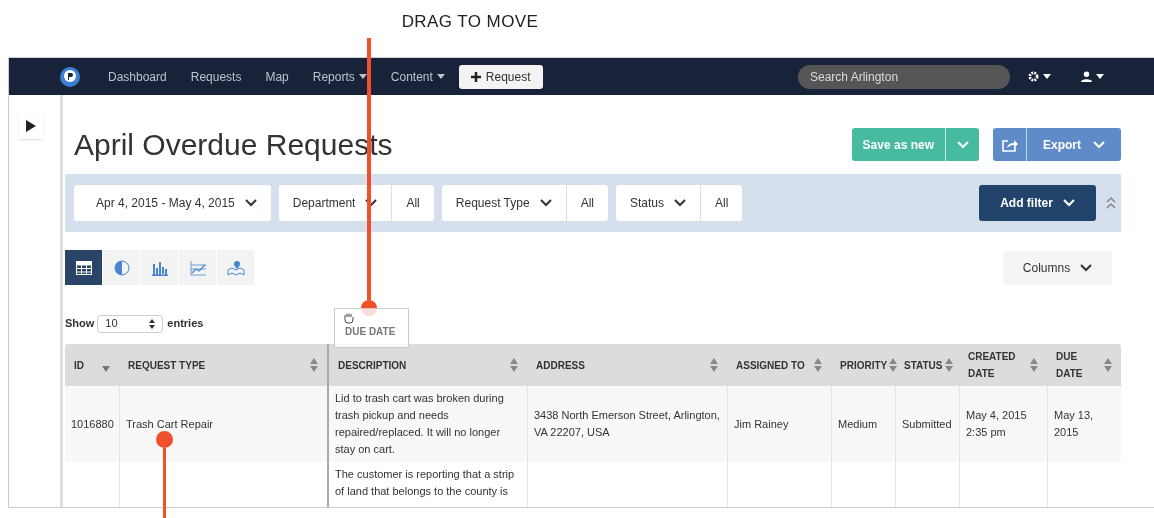 The height and width of the screenshot is (518, 1154). Describe the element at coordinates (1039, 76) in the screenshot. I see `settings-menu` at that location.